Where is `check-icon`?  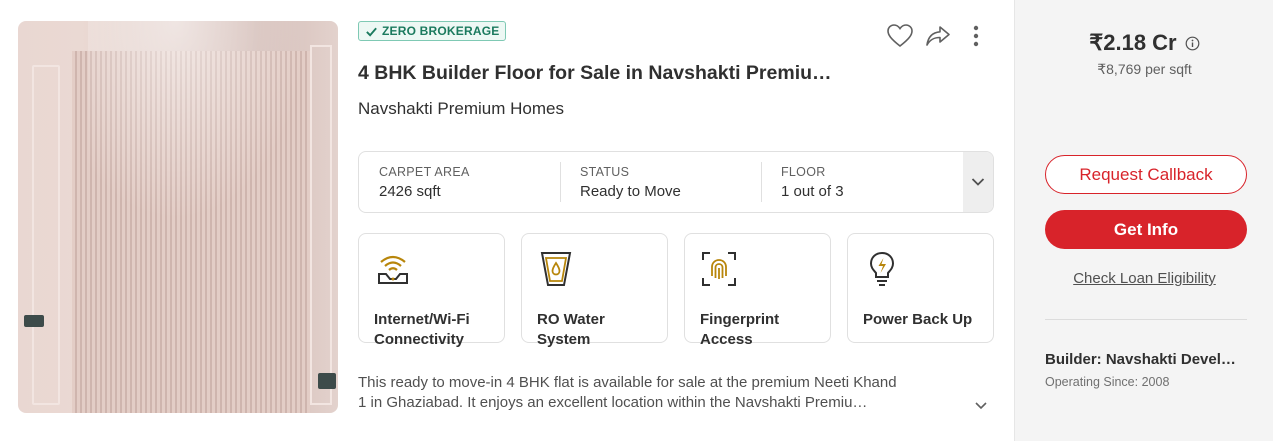
check-icon is located at coordinates (371, 32).